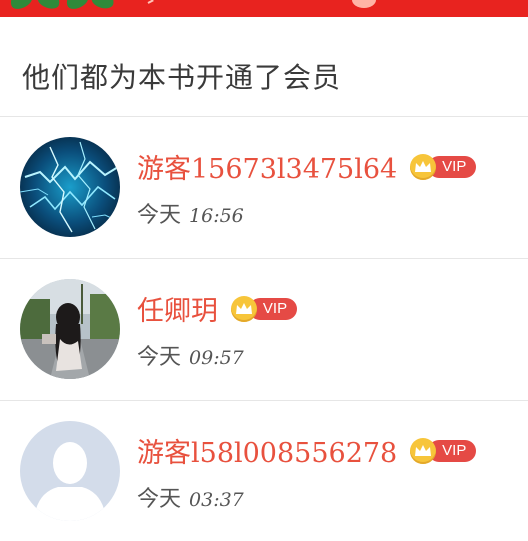 The height and width of the screenshot is (541, 528). What do you see at coordinates (165, 2) in the screenshot?
I see `dashed-line-decoration` at bounding box center [165, 2].